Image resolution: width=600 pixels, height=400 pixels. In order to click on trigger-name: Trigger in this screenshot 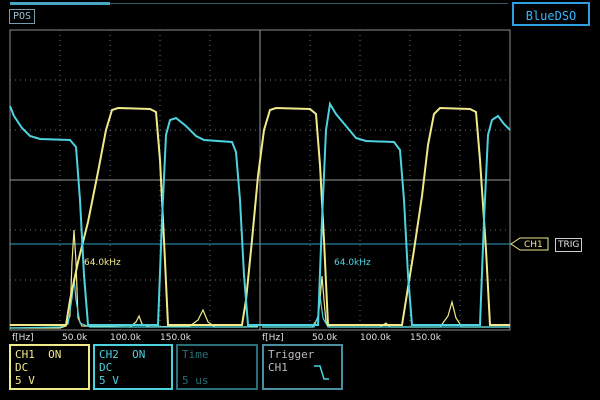, I will do `click(291, 354)`.